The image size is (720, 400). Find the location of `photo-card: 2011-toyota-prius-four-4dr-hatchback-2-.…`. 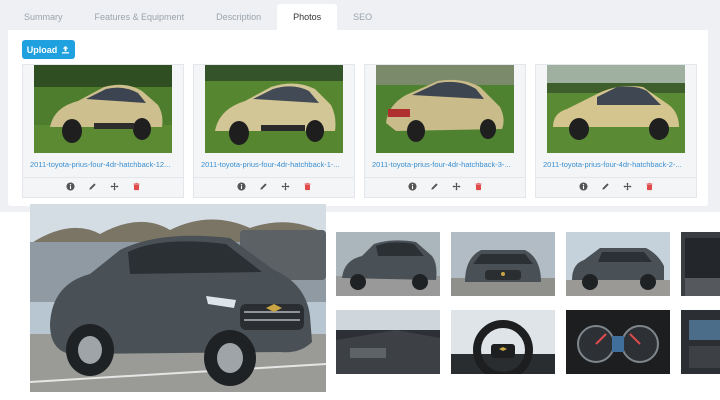

photo-card: 2011-toyota-prius-four-4dr-hatchback-2-.… is located at coordinates (616, 131).